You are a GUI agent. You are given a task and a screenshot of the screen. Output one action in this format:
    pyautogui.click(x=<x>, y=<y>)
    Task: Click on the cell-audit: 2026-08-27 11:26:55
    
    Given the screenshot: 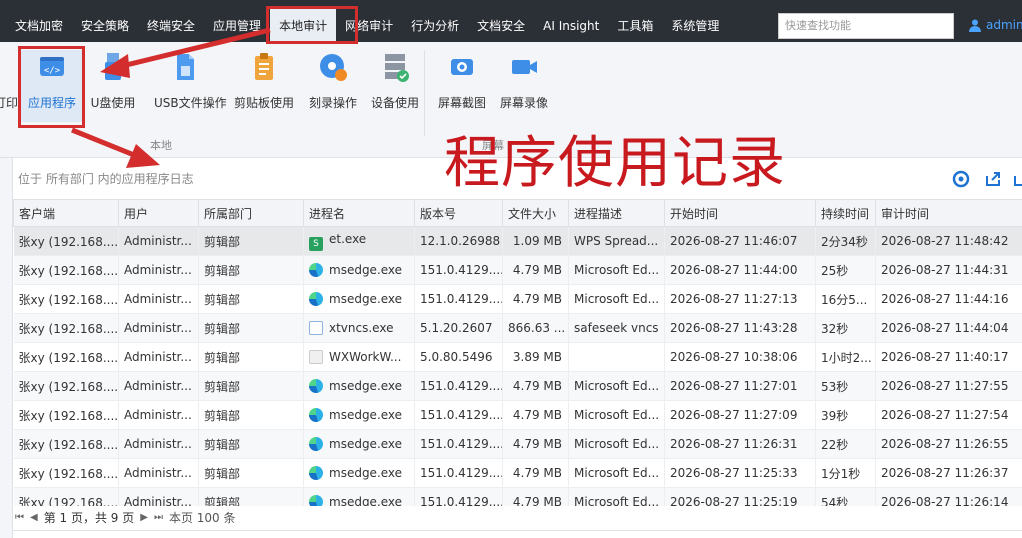 What is the action you would take?
    pyautogui.click(x=948, y=444)
    